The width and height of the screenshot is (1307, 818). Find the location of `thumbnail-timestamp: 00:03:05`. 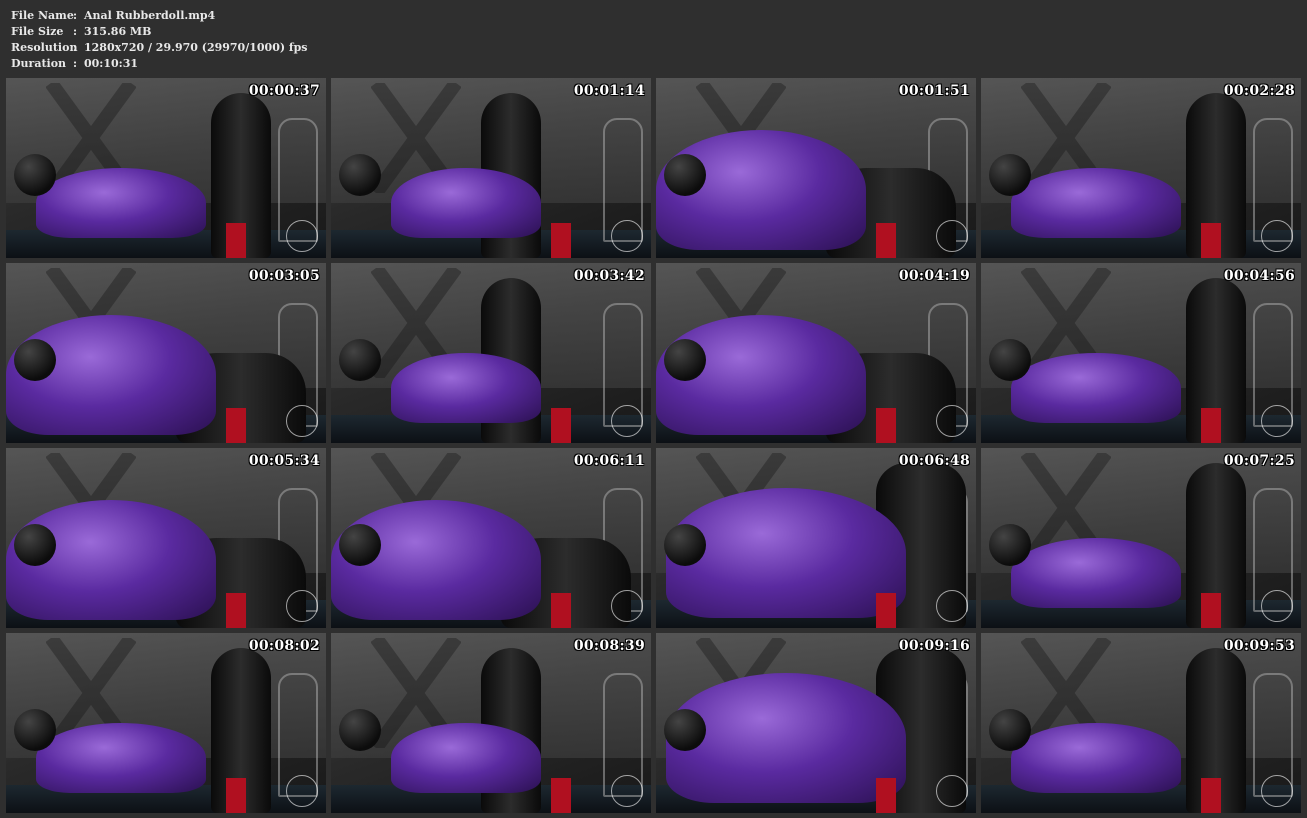

thumbnail-timestamp: 00:03:05 is located at coordinates (284, 276).